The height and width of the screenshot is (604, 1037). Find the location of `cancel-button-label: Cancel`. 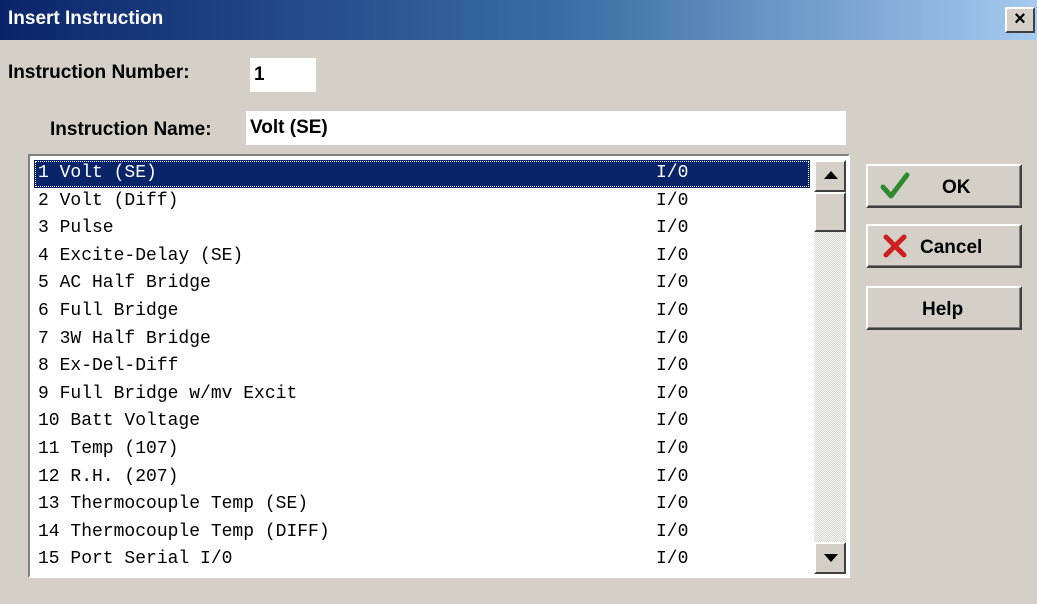

cancel-button-label: Cancel is located at coordinates (951, 247).